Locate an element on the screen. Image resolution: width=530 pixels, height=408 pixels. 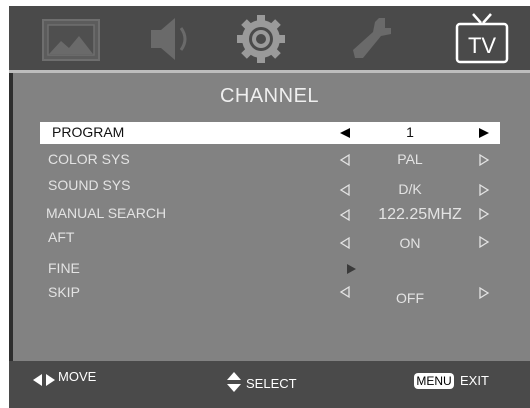
menu-row-program: PROGRAM 1 is located at coordinates (270, 133).